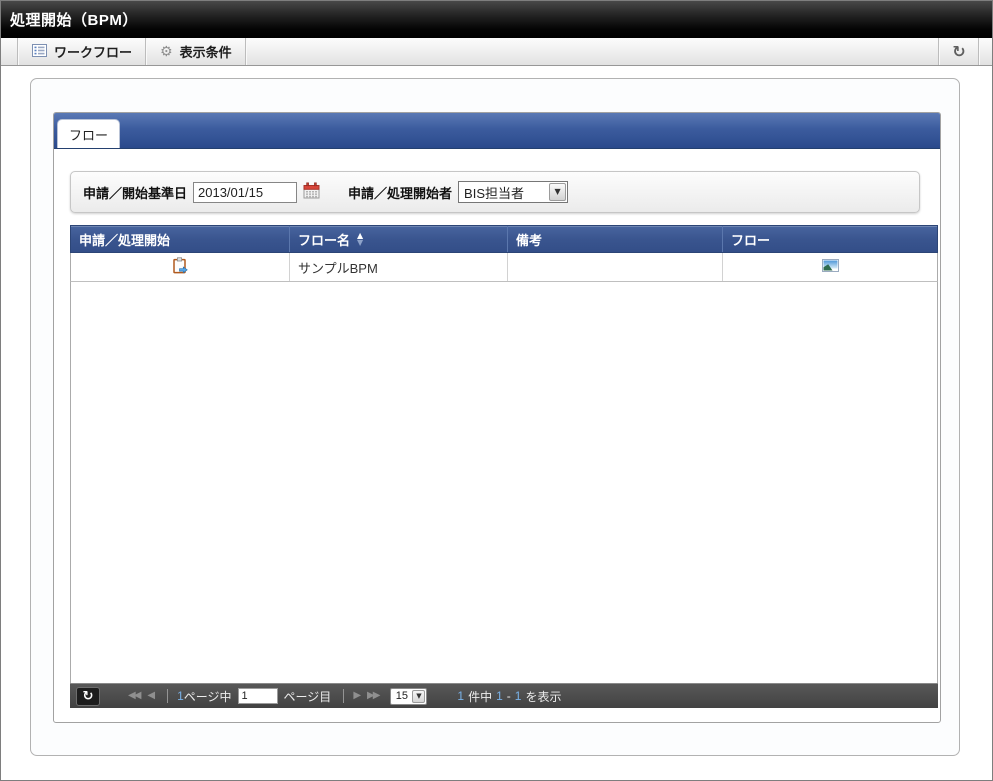 This screenshot has width=993, height=781. I want to click on col-header-process-start: 申請／処理開始, so click(180, 239).